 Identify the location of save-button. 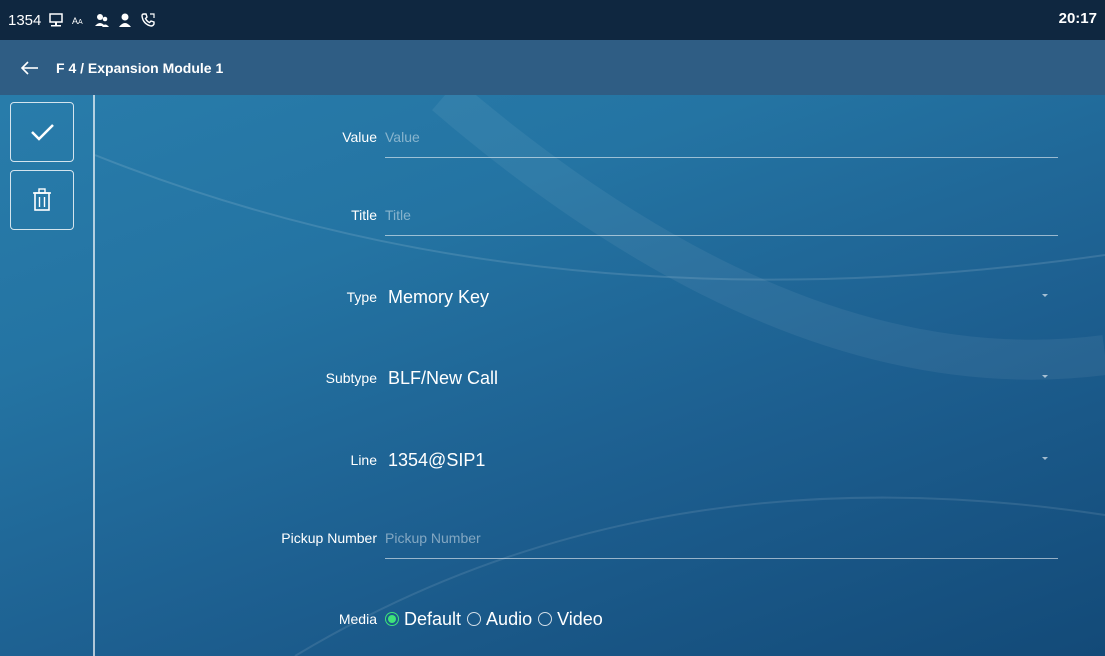
(42, 132).